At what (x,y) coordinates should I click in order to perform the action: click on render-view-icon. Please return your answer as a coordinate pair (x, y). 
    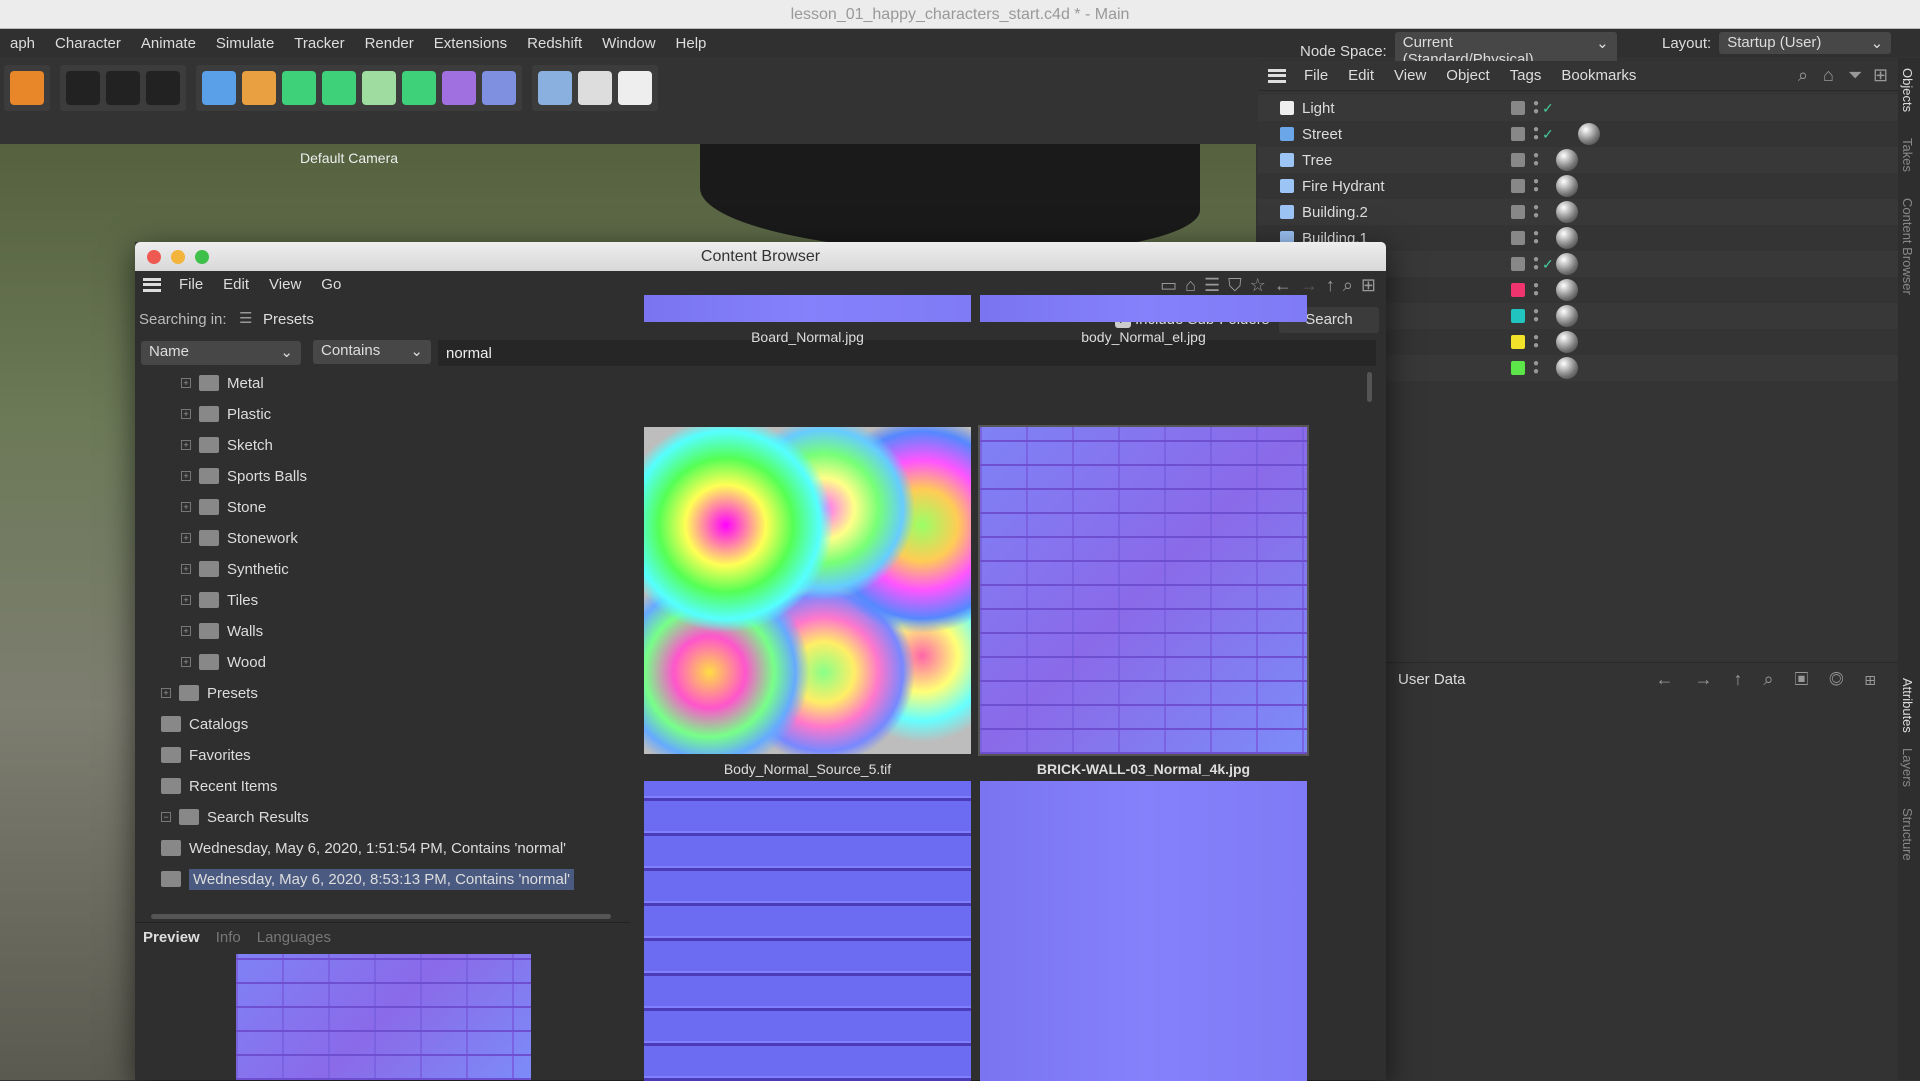
    Looking at the image, I should click on (83, 88).